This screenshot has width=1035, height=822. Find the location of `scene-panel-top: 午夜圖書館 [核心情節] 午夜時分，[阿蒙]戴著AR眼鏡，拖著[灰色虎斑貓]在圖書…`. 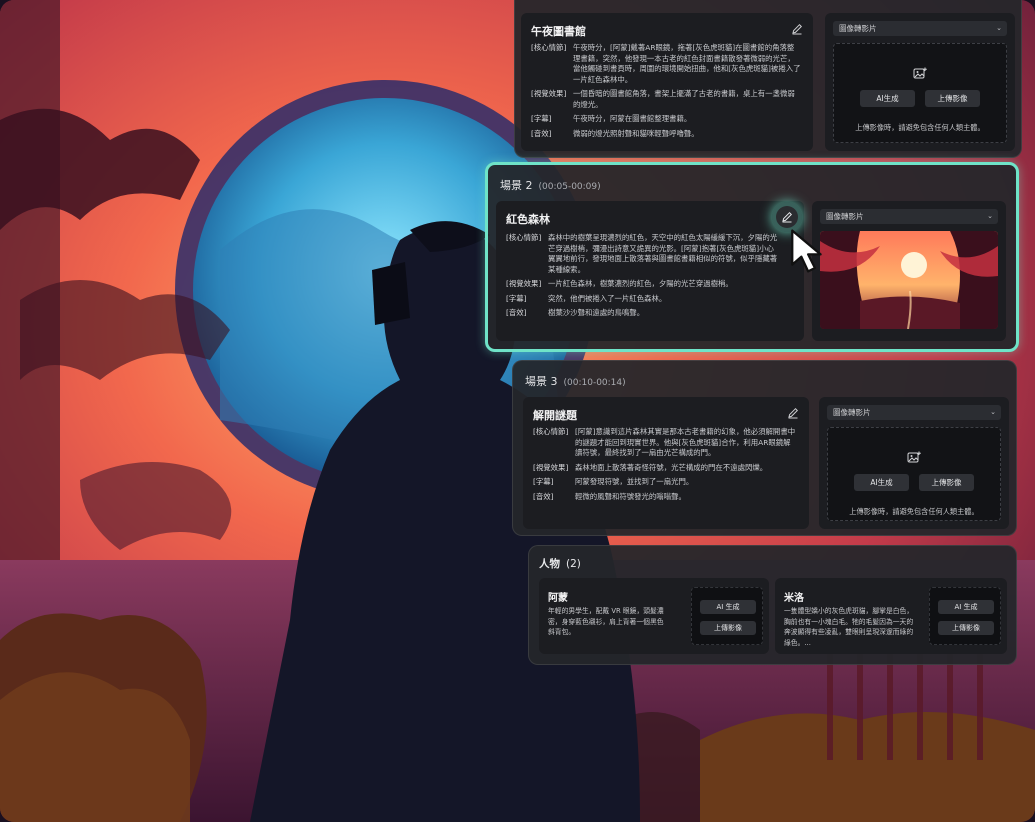

scene-panel-top: 午夜圖書館 [核心情節] 午夜時分，[阿蒙]戴著AR眼鏡，拖著[灰色虎斑貓]在圖書… is located at coordinates (768, 79).